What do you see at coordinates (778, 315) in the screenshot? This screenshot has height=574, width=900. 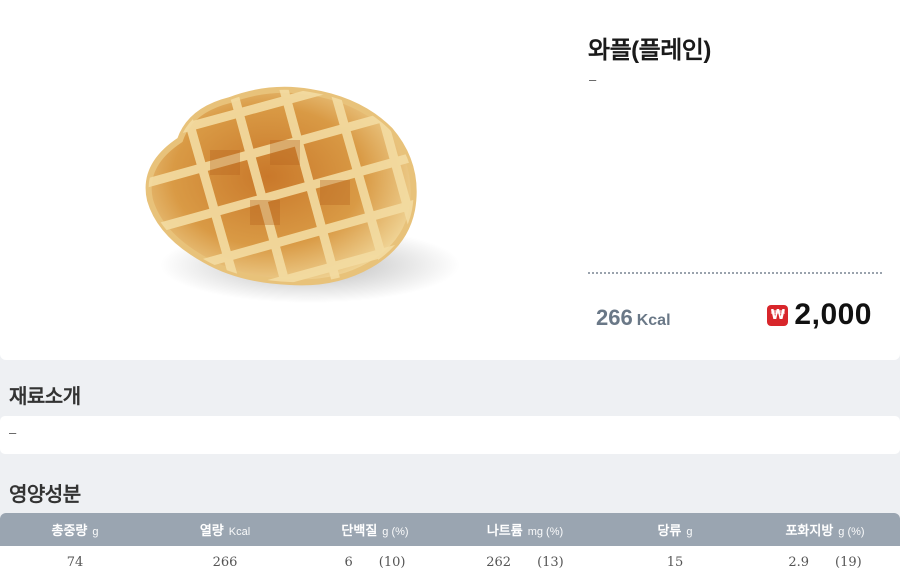 I see `won-icon: ₩` at bounding box center [778, 315].